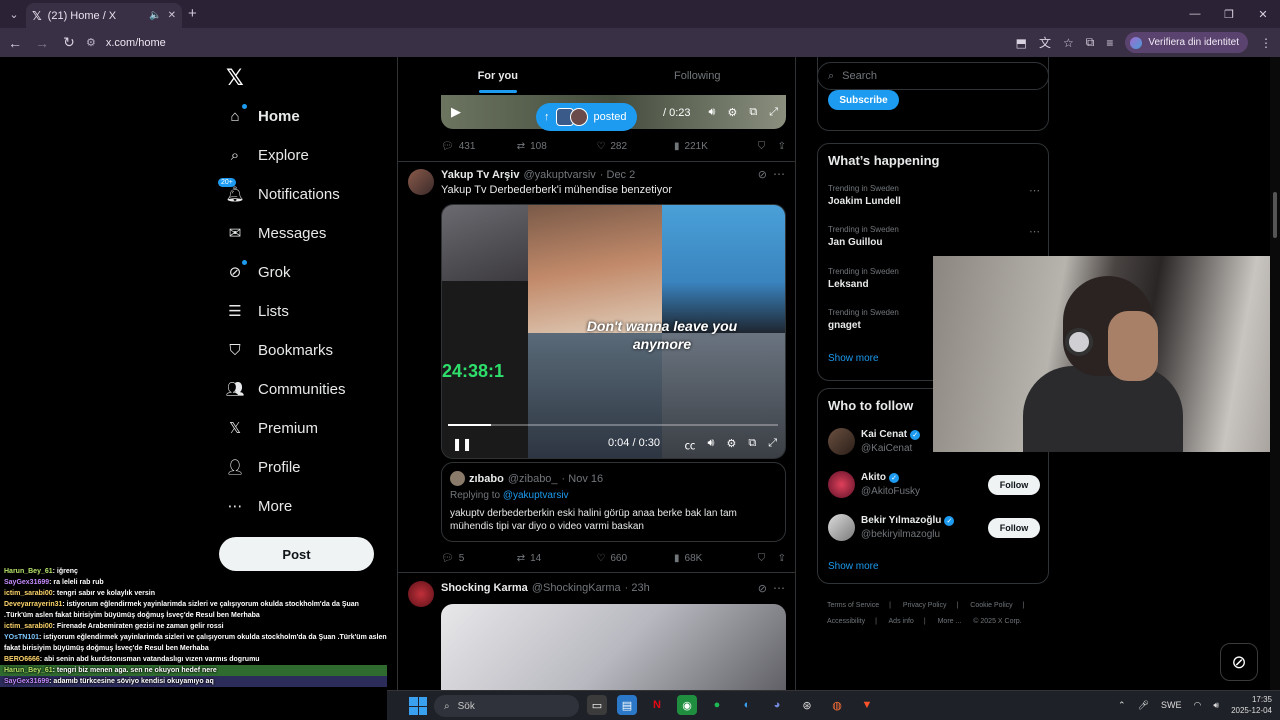  Describe the element at coordinates (1229, 14) in the screenshot. I see `restore-icon: ❐` at that location.